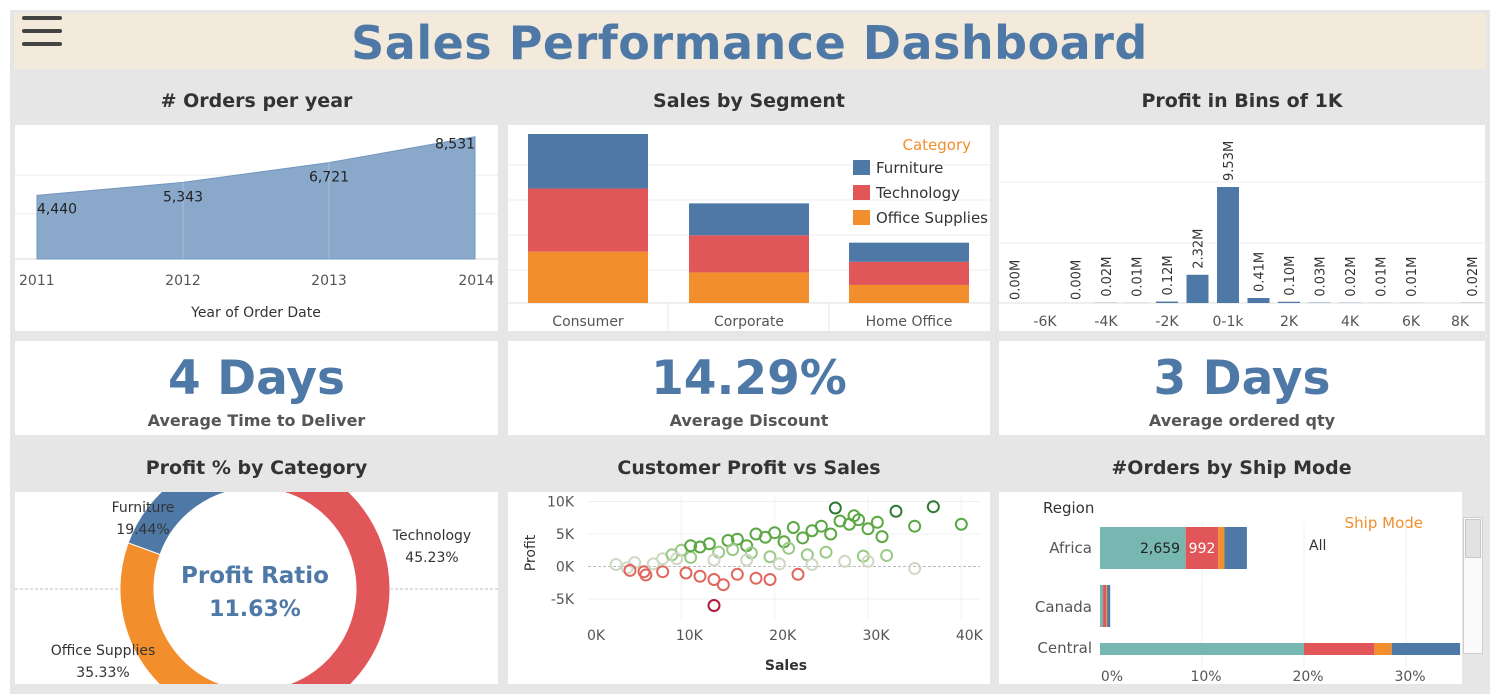  What do you see at coordinates (561, 503) in the screenshot?
I see `y-tick-label: 10K` at bounding box center [561, 503].